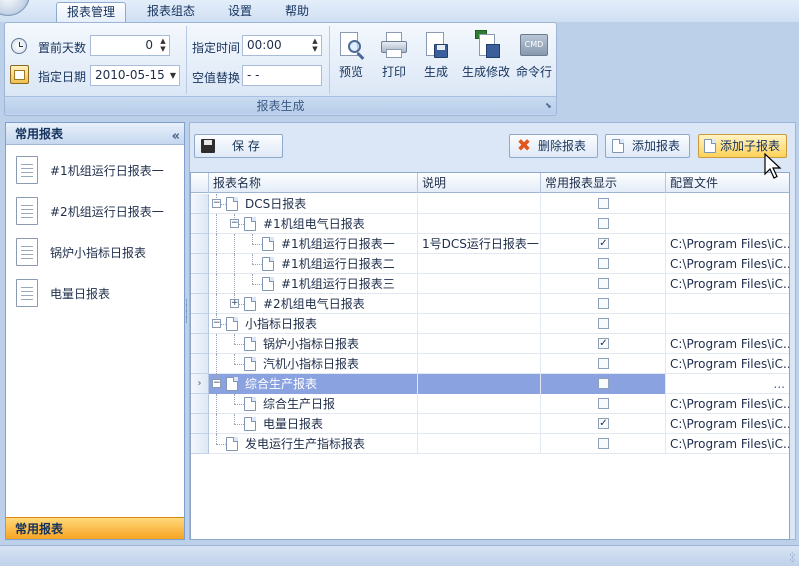  I want to click on cell-report-name: + #2机组电气日报表, so click(313, 304).